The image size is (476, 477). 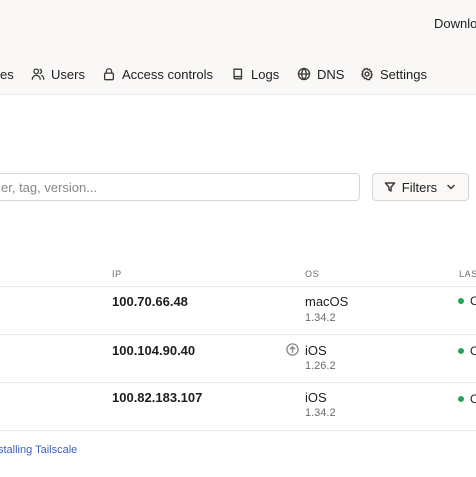 I want to click on nav-tab-users: Users, so click(x=58, y=75).